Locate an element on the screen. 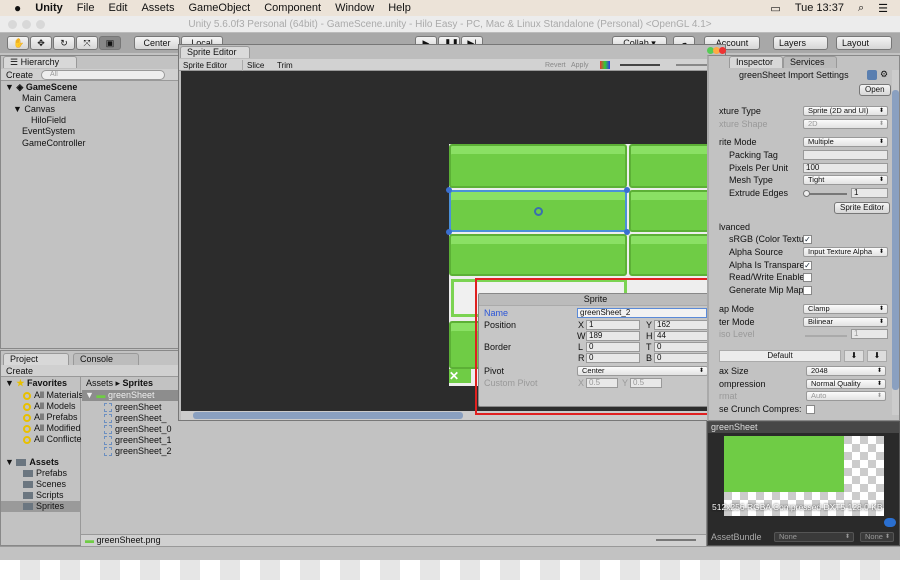 This screenshot has height=580, width=900. mesh-type-dropdown: Tight is located at coordinates (845, 180).